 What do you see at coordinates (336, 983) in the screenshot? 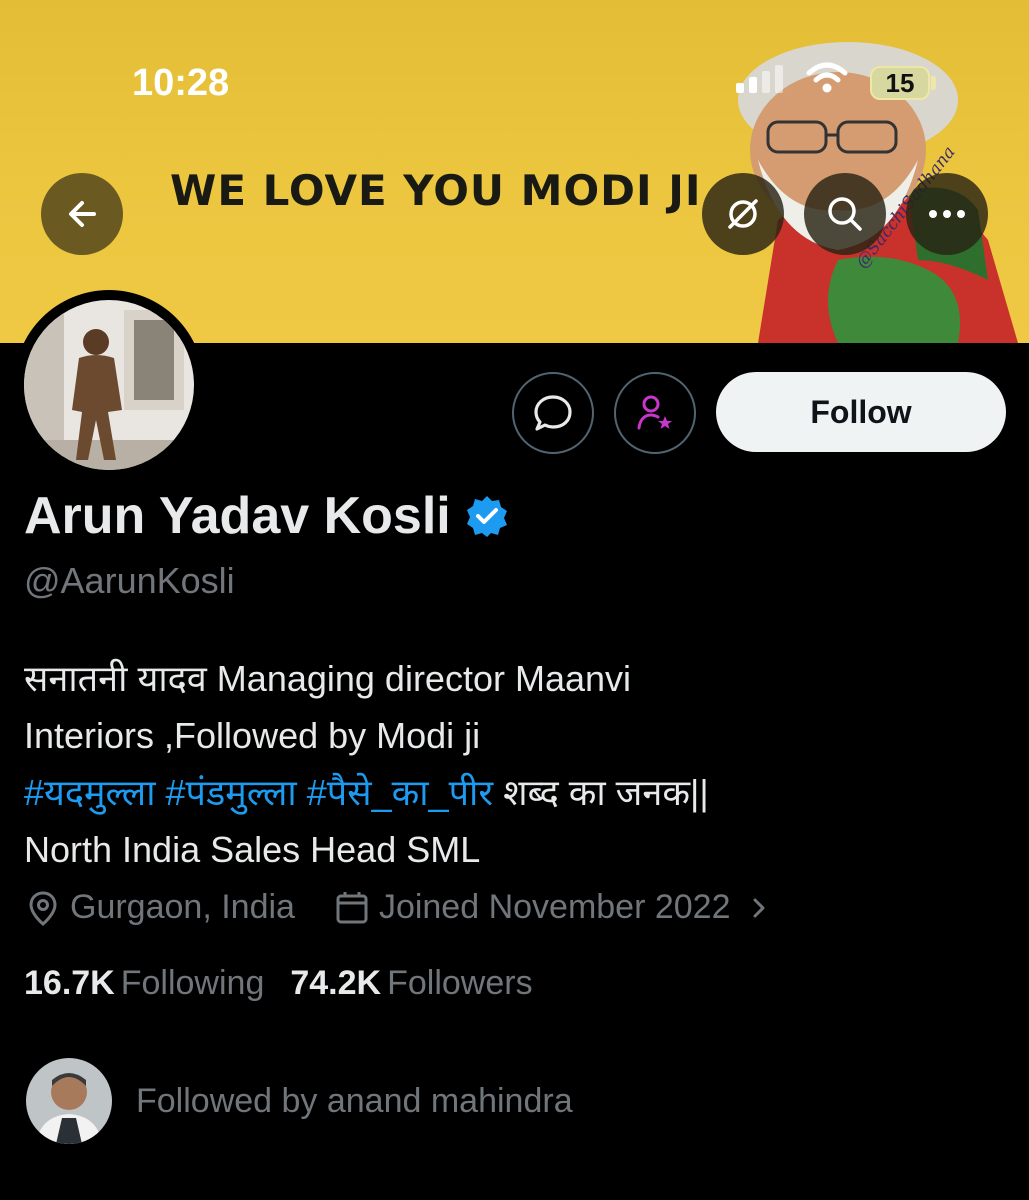
I see `followers-count: 74.2K` at bounding box center [336, 983].